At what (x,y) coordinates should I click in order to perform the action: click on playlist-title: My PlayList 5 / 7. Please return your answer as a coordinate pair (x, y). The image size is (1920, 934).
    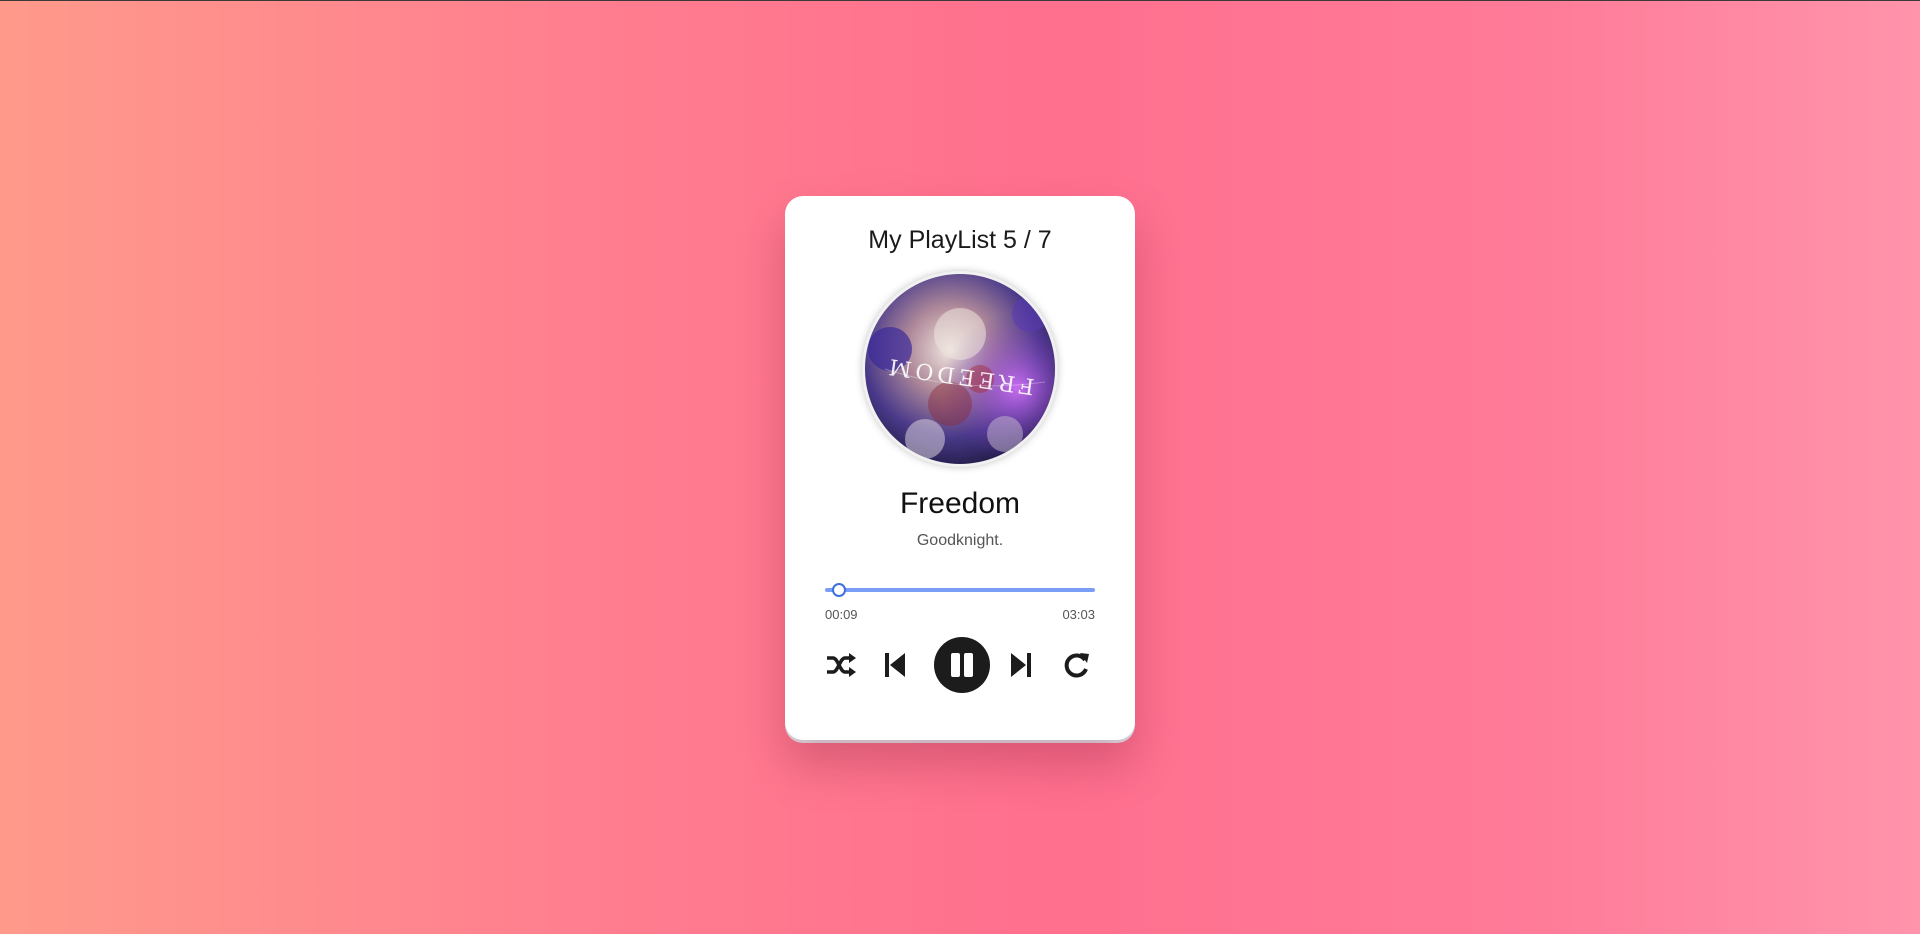
    Looking at the image, I should click on (960, 240).